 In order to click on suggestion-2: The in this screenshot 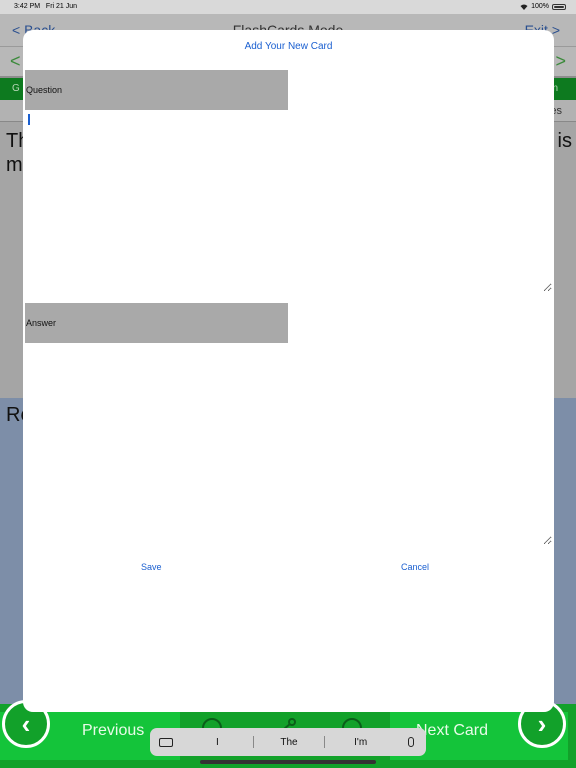, I will do `click(289, 742)`.